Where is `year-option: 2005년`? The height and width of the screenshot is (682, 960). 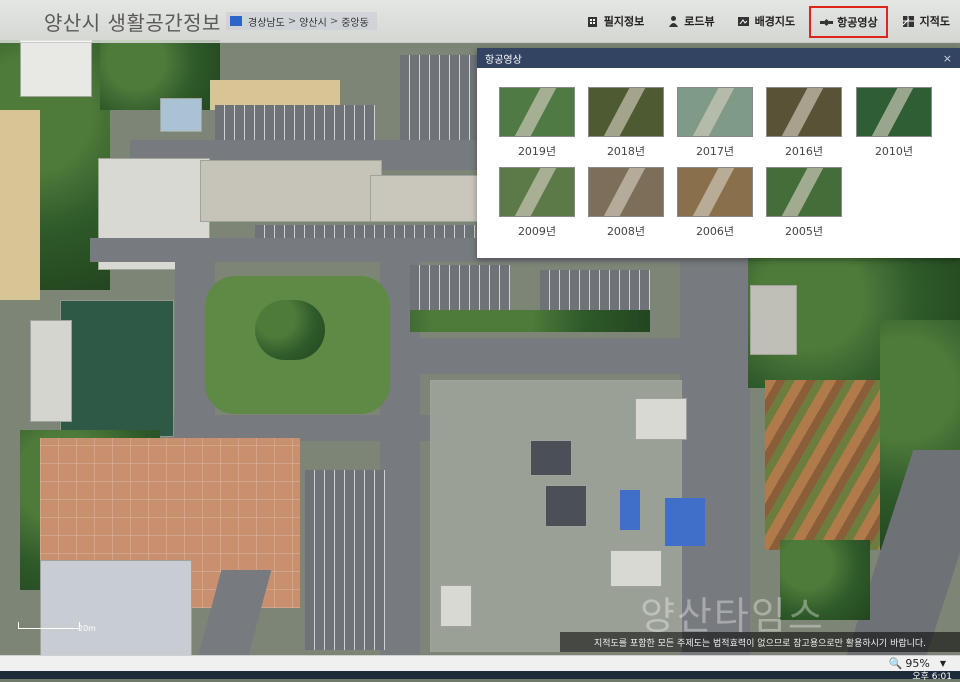
year-option: 2005년 is located at coordinates (804, 203).